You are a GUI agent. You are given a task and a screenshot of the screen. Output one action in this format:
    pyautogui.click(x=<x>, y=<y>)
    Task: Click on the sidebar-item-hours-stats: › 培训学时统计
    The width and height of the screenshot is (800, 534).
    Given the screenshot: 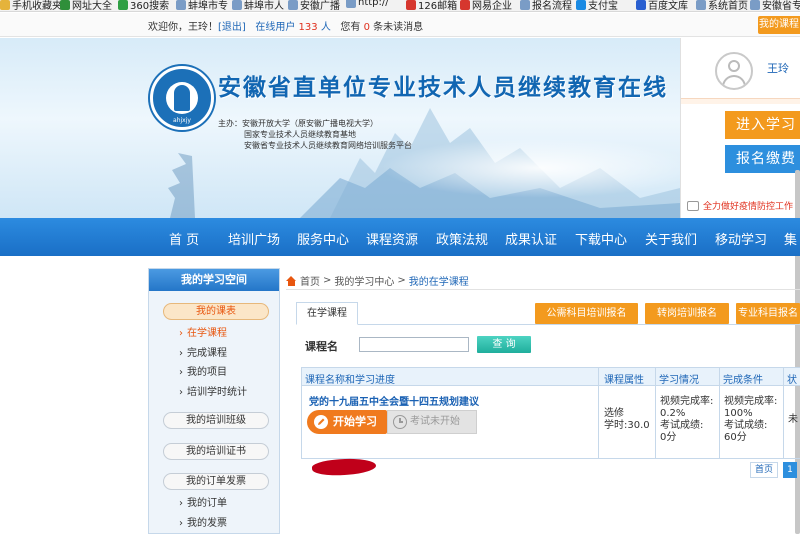 What is the action you would take?
    pyautogui.click(x=213, y=390)
    